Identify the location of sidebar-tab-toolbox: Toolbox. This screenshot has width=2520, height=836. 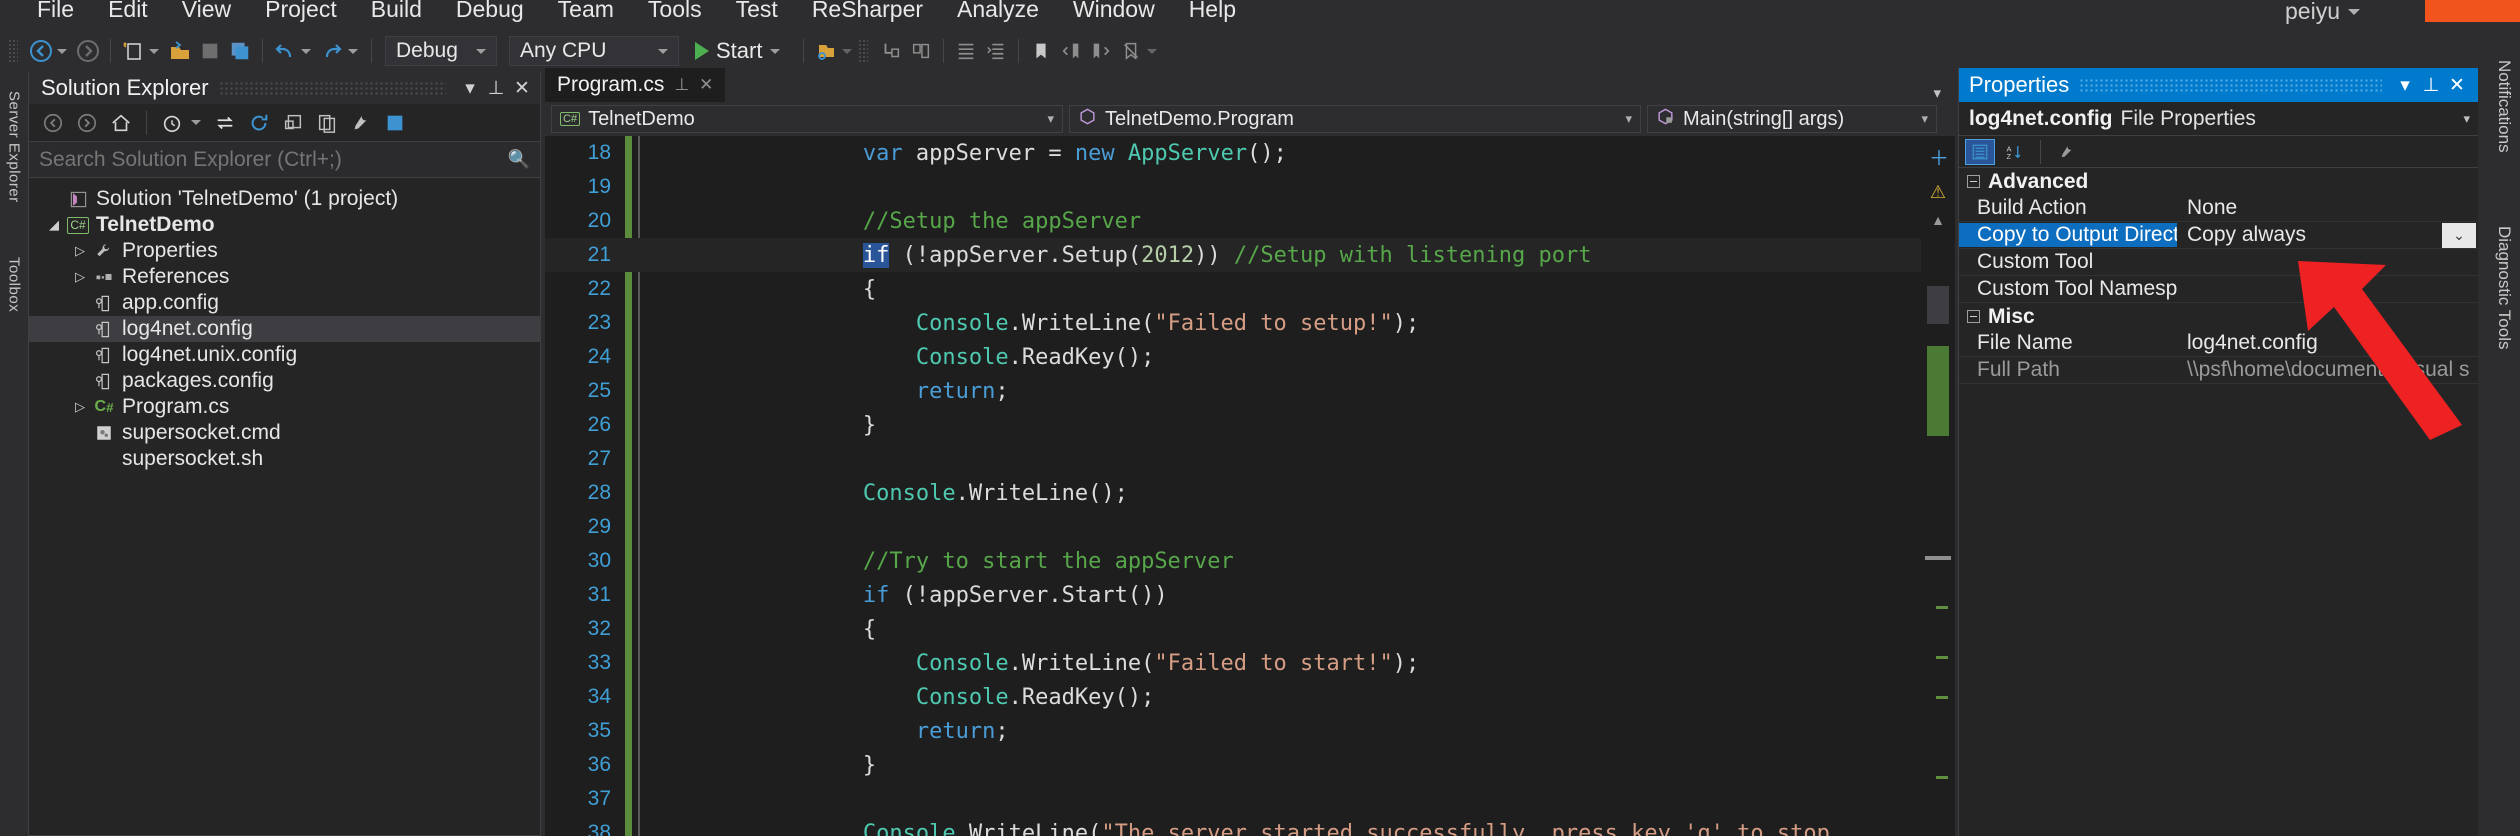
(14, 285).